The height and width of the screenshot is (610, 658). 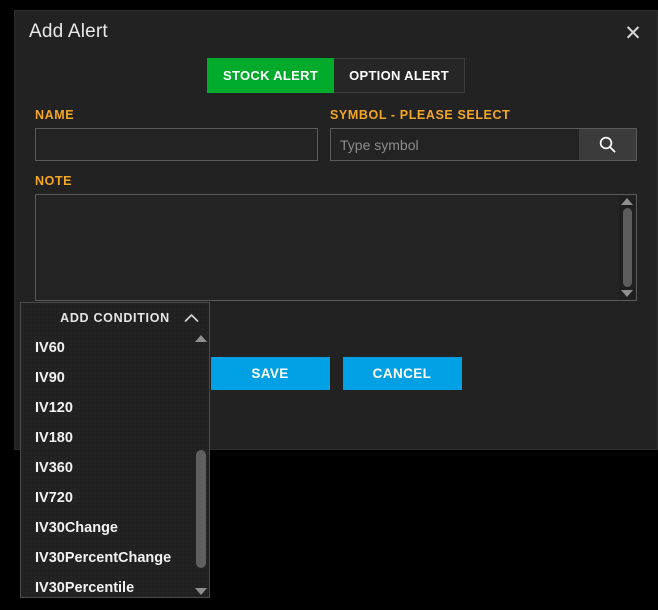 I want to click on name-symbol-row: NAME SYMBOL - PLEASE SELECT, so click(x=336, y=134).